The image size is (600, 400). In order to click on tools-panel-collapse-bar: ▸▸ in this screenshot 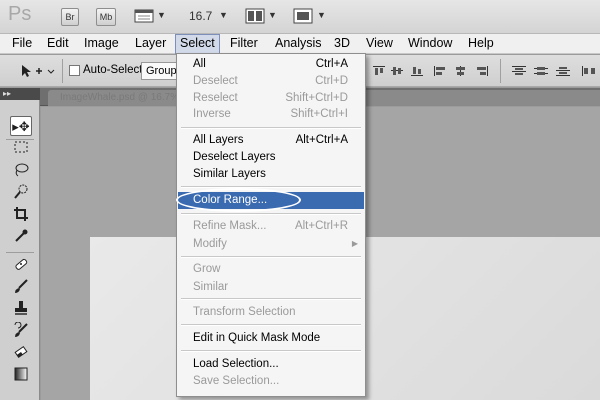, I will do `click(20, 94)`.